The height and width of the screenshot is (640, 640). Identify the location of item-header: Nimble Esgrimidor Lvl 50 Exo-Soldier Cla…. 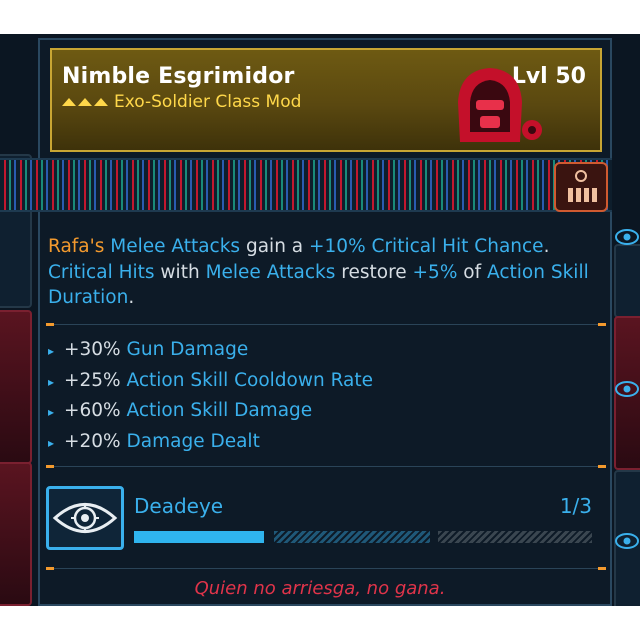
(326, 100).